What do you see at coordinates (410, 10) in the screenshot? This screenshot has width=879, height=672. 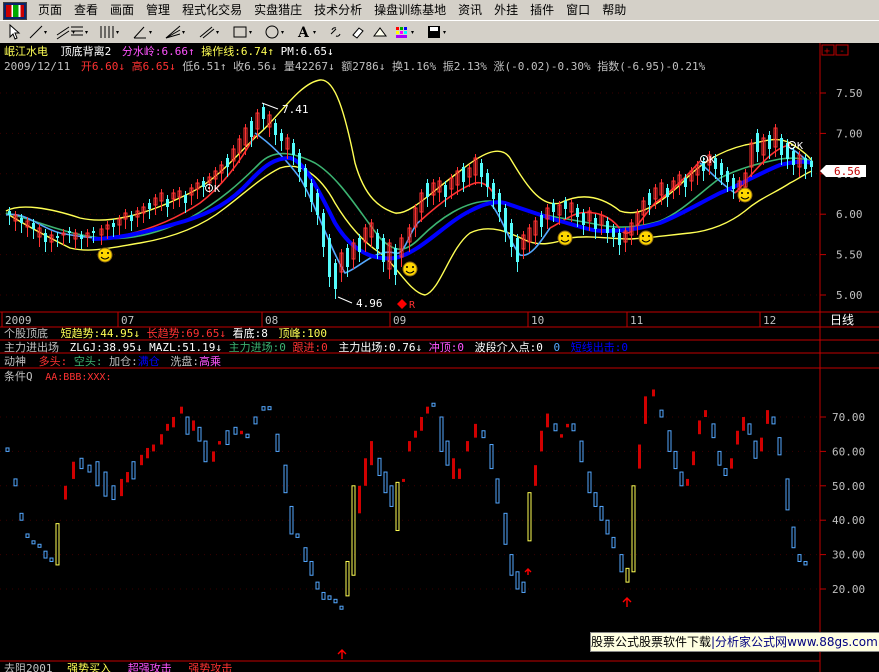 I see `menu-item-7: 操盘训练基地` at bounding box center [410, 10].